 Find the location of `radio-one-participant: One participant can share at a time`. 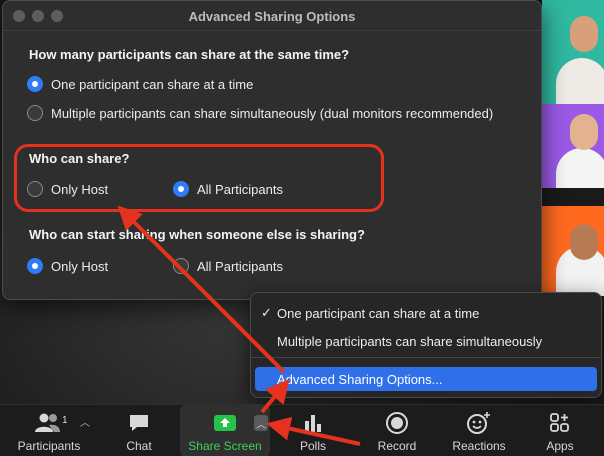

radio-one-participant: One participant can share at a time is located at coordinates (140, 84).